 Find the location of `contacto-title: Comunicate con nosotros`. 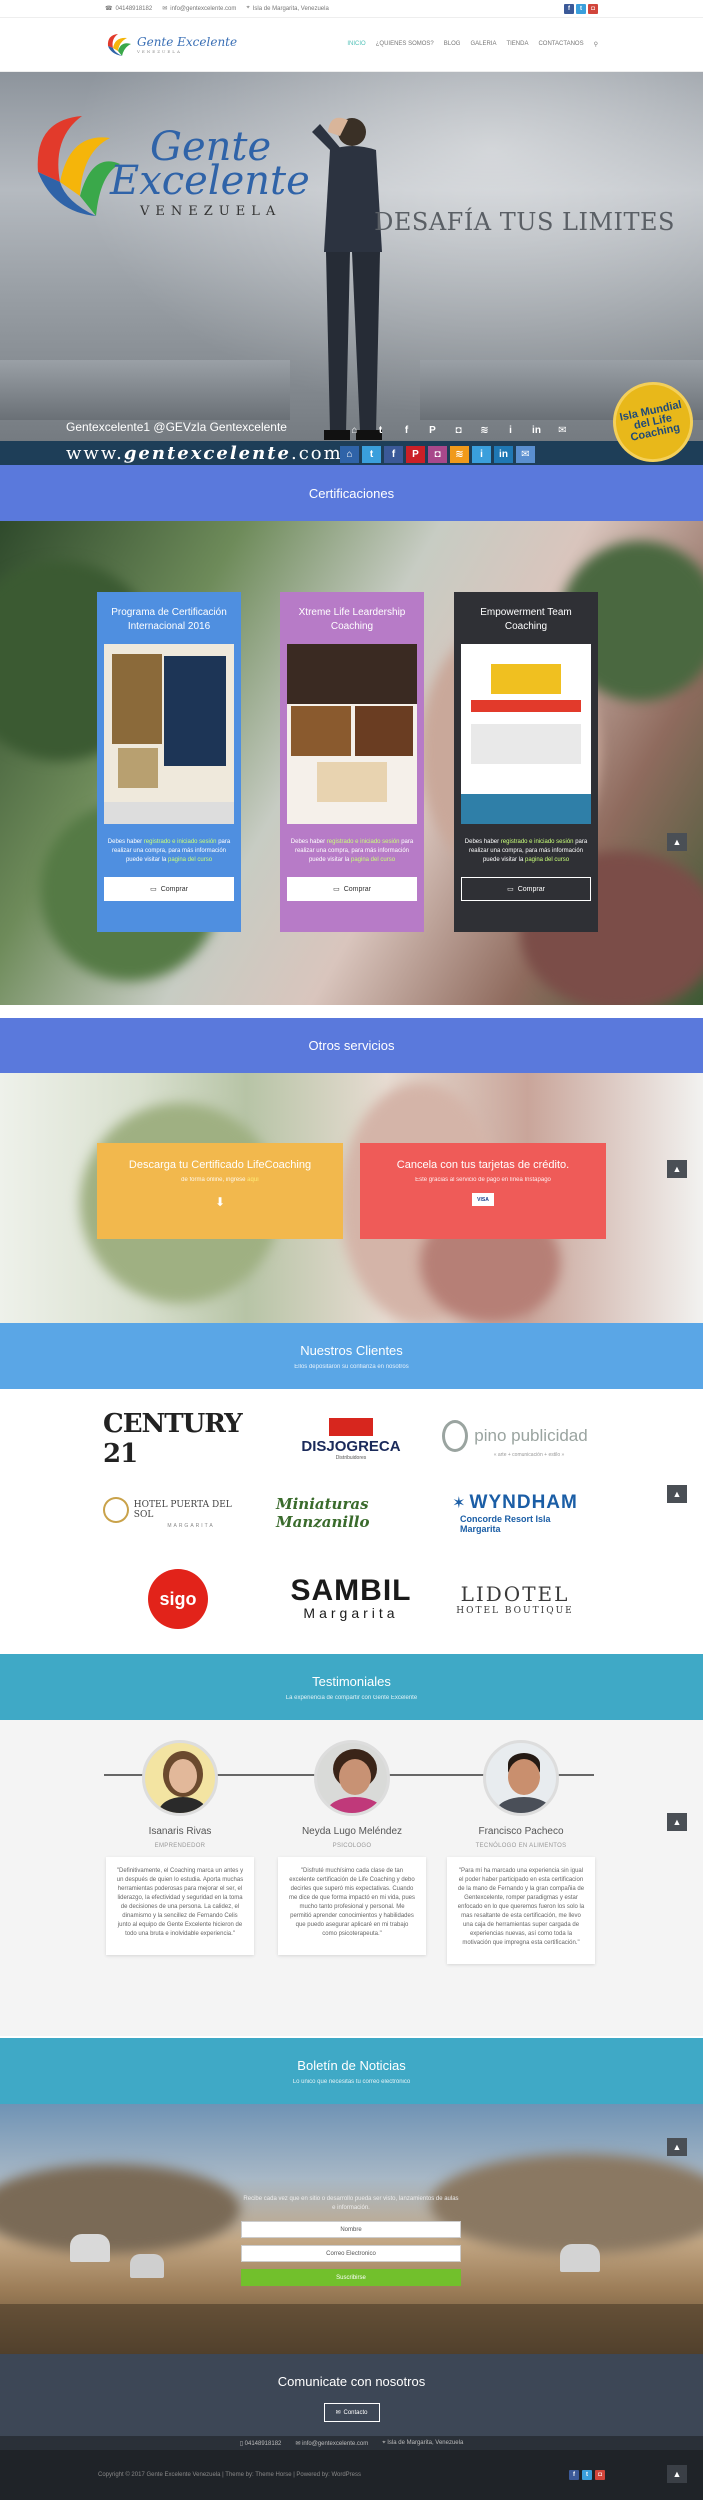

contacto-title: Comunicate con nosotros is located at coordinates (351, 2381).